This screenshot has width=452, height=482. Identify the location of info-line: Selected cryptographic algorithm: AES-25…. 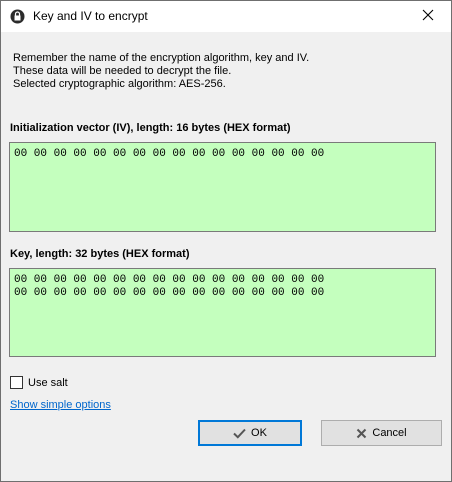
(119, 84).